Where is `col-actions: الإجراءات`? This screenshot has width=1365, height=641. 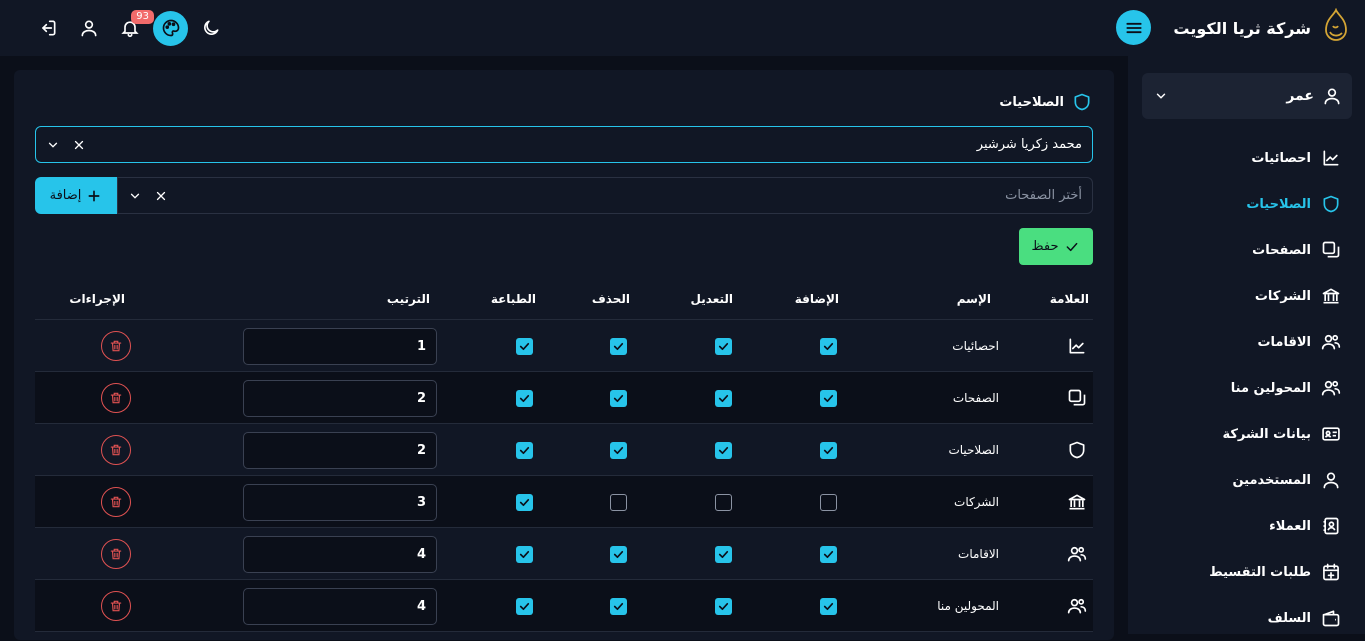 col-actions: الإجراءات is located at coordinates (97, 299).